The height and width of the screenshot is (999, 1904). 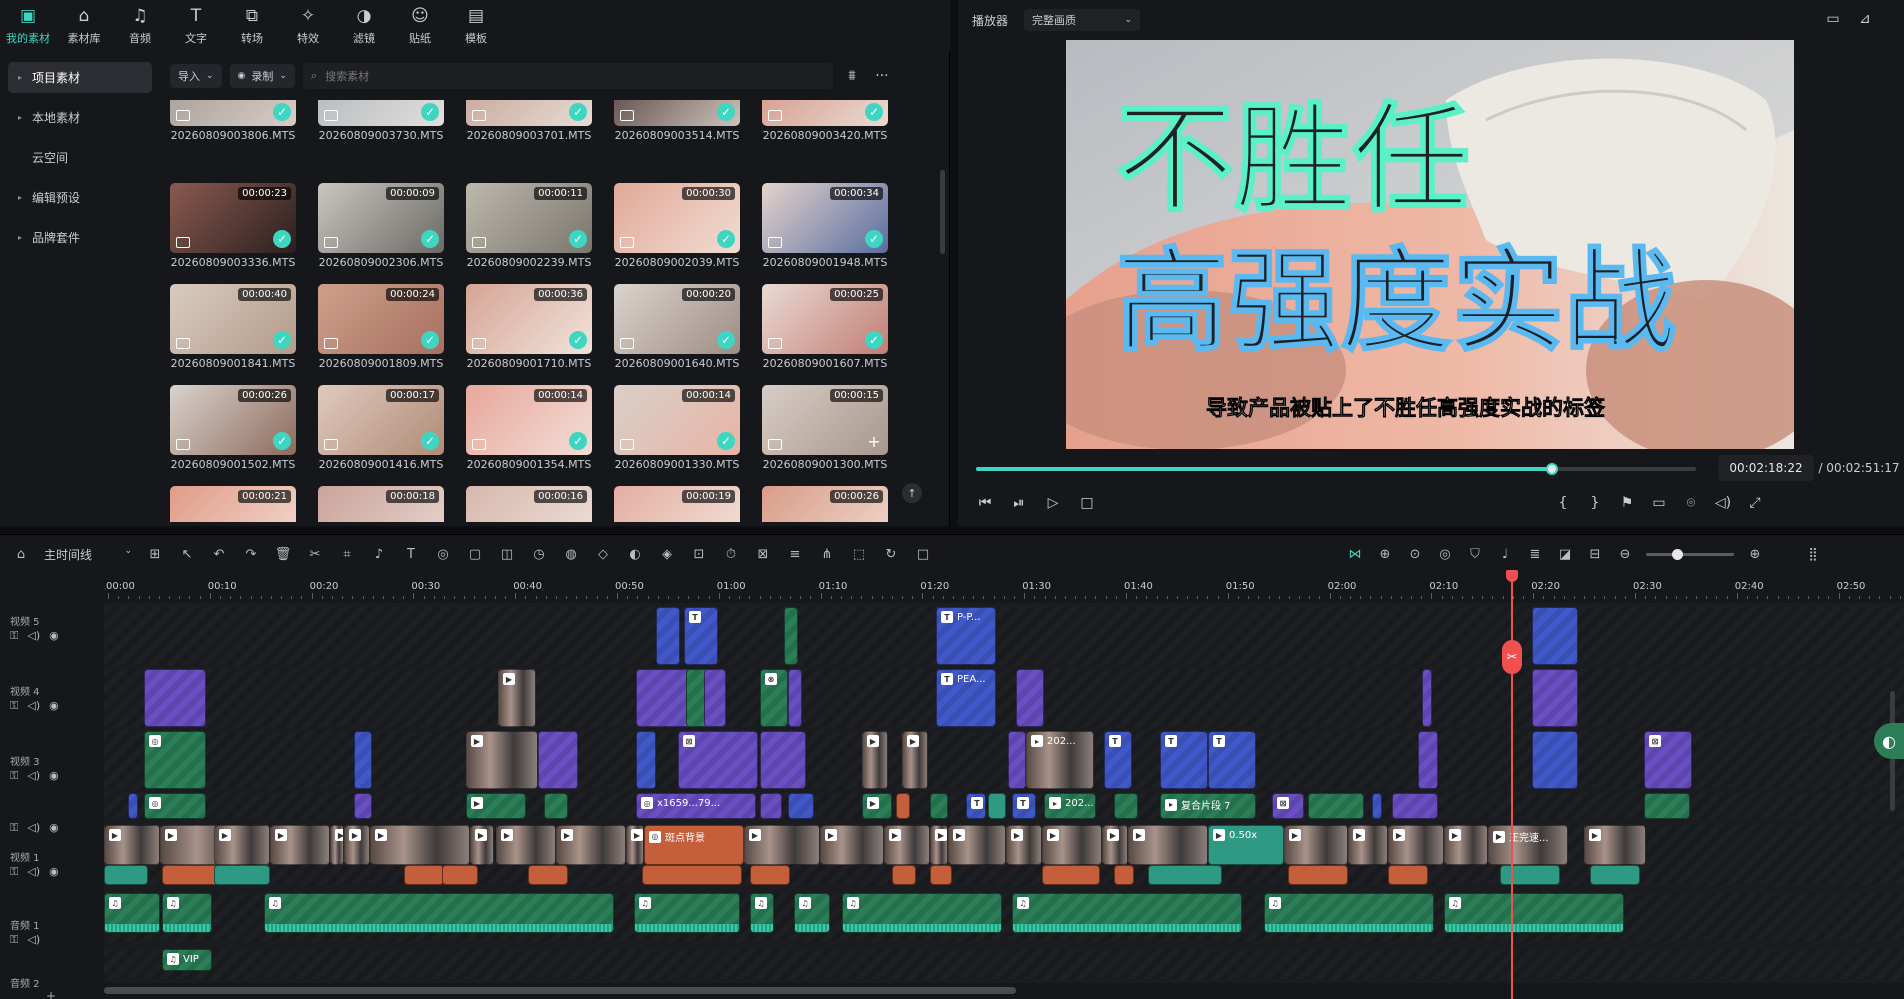 What do you see at coordinates (531, 121) in the screenshot?
I see `media-item: ✓ 20260809003701.MTS` at bounding box center [531, 121].